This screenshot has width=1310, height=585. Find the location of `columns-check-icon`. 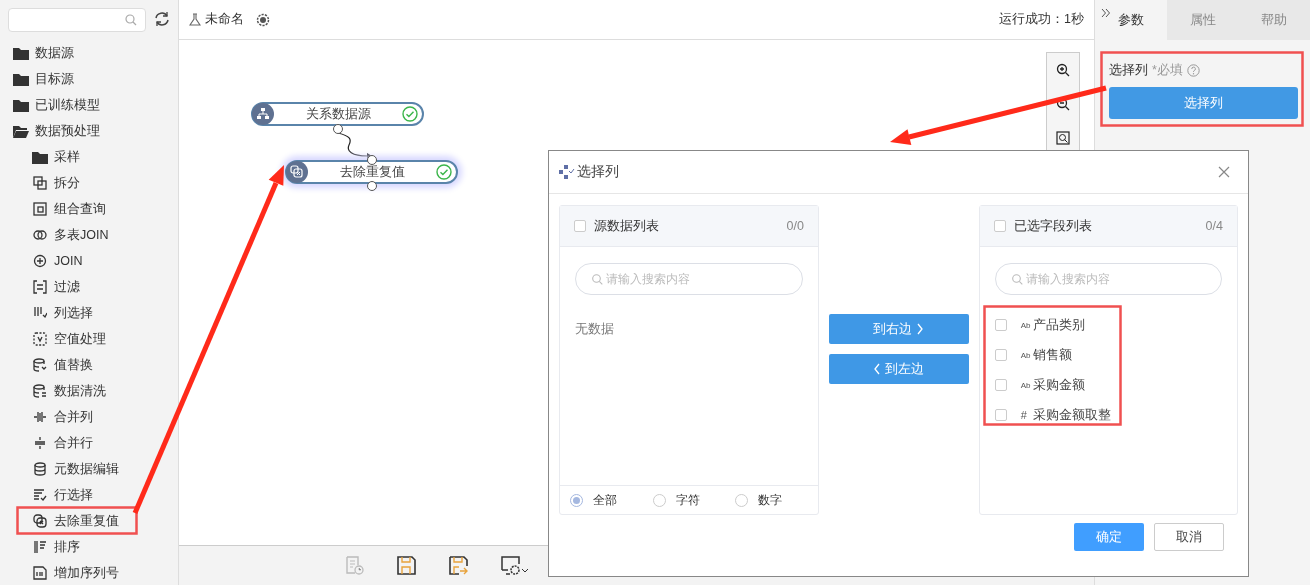

columns-check-icon is located at coordinates (40, 313).